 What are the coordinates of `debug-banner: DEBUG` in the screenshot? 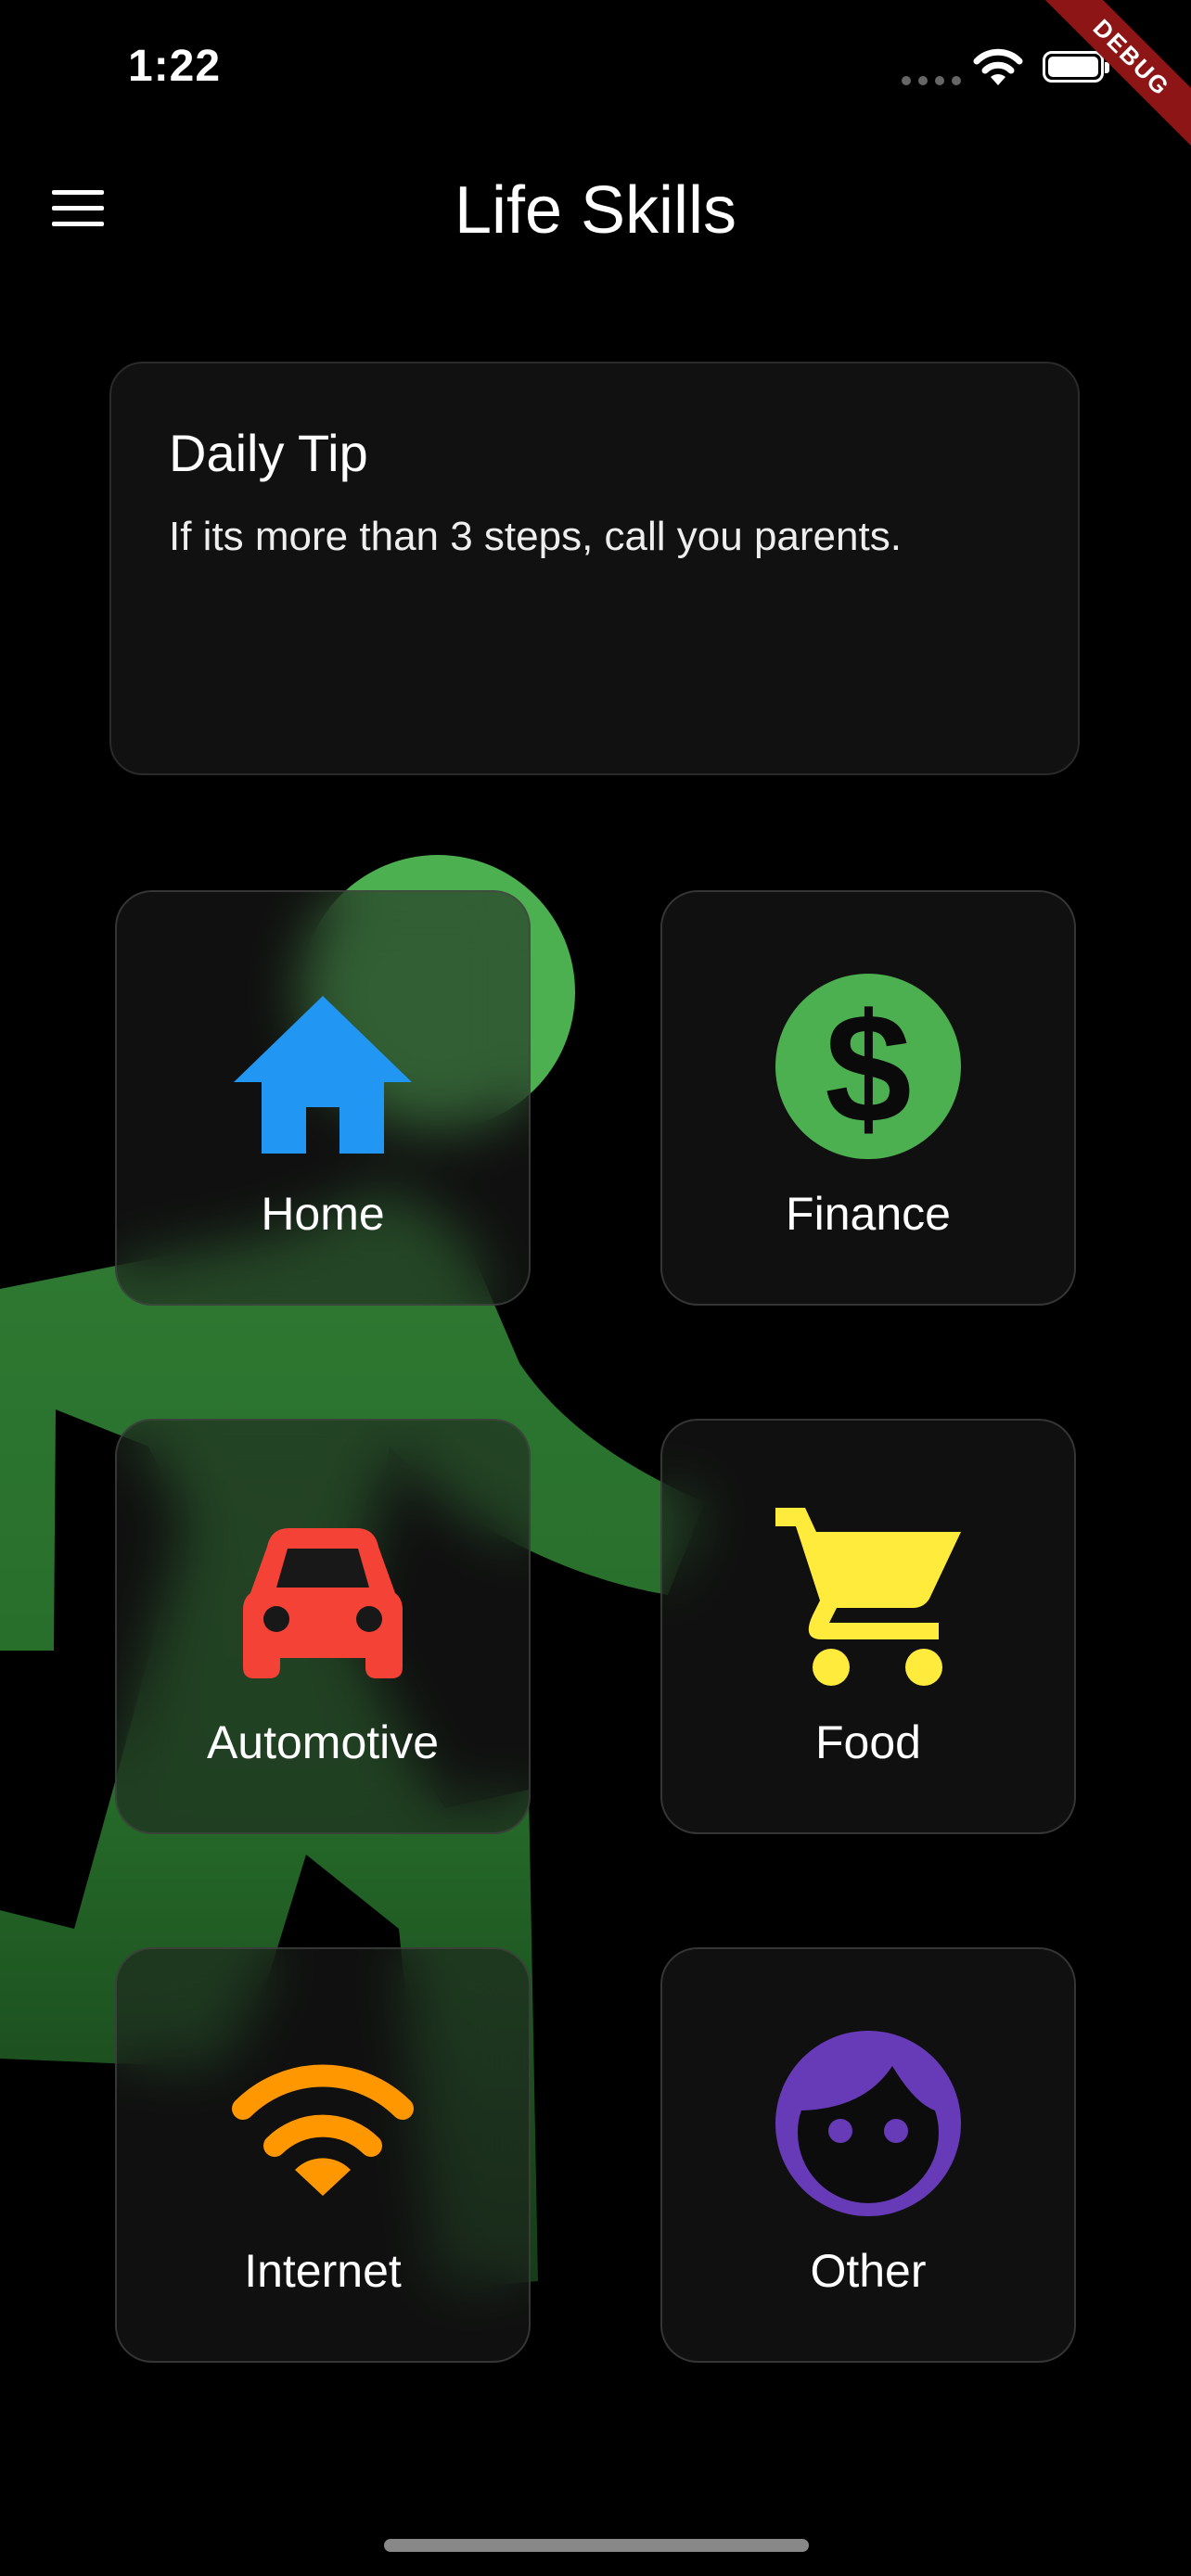 It's located at (1107, 84).